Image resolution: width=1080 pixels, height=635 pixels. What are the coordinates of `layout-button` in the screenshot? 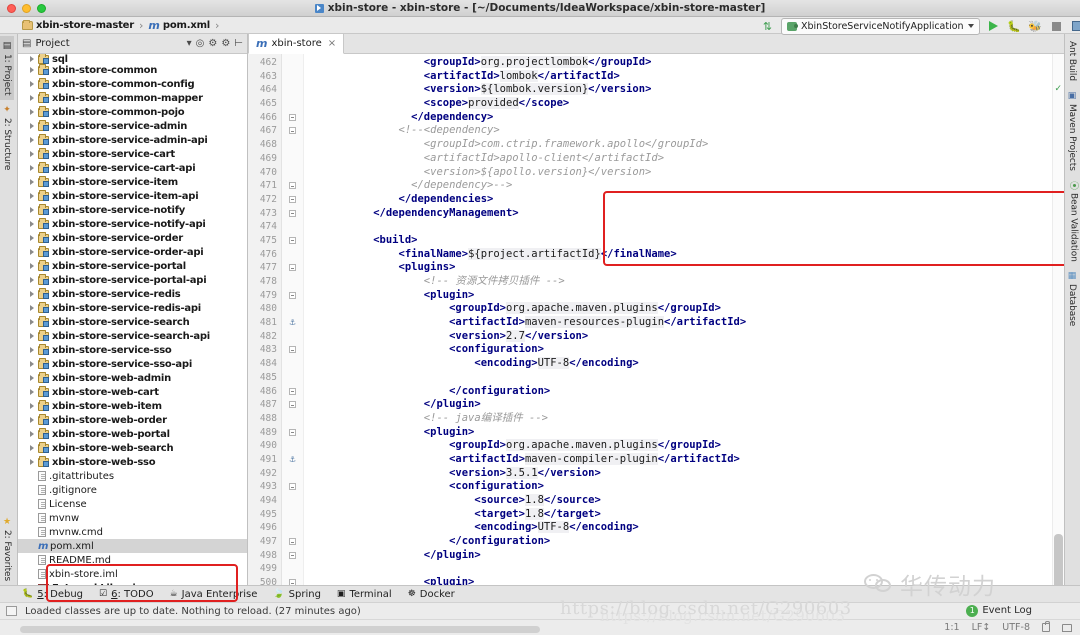 It's located at (1075, 26).